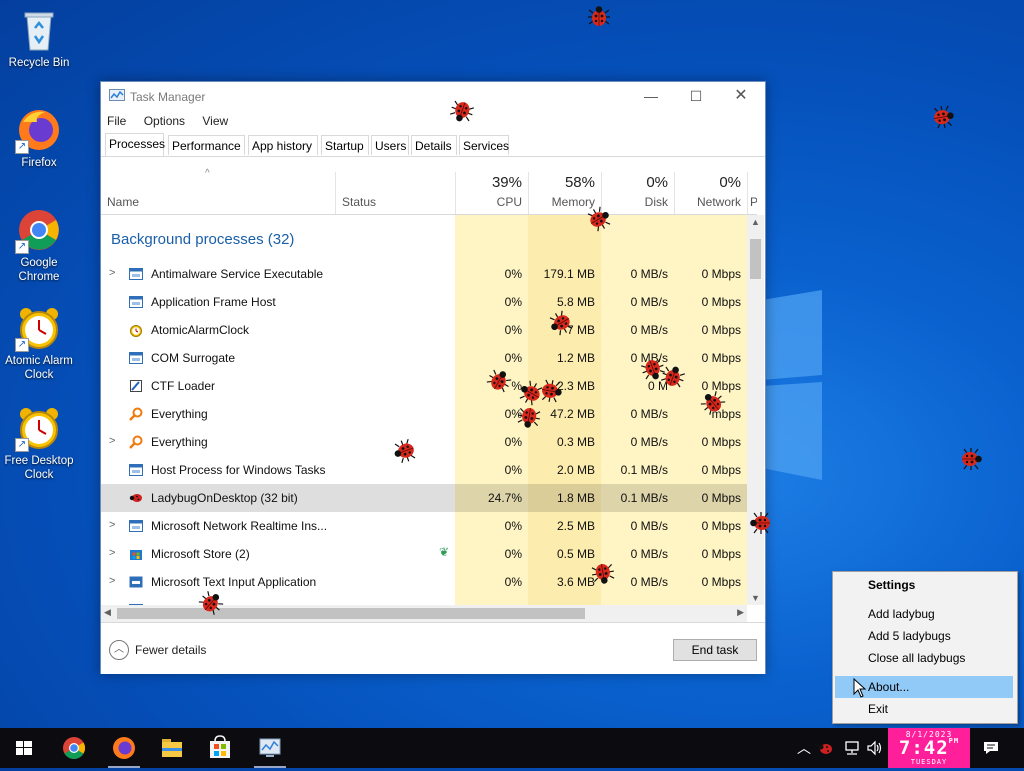  What do you see at coordinates (924, 614) in the screenshot?
I see `menu-item-add-ladybug: Add ladybug` at bounding box center [924, 614].